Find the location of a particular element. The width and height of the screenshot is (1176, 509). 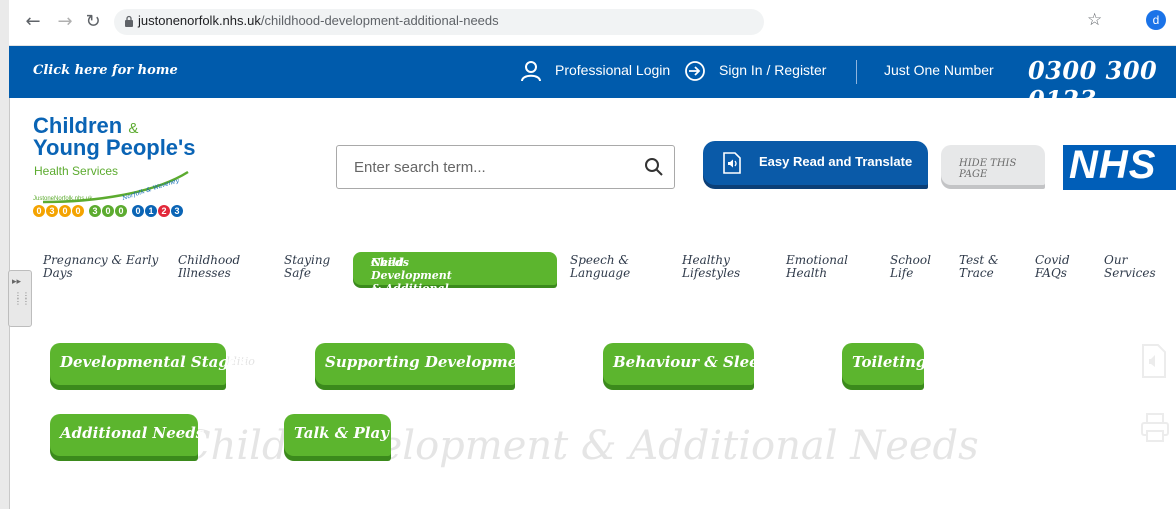

tile-label: Additional Needs is located at coordinates (132, 433).